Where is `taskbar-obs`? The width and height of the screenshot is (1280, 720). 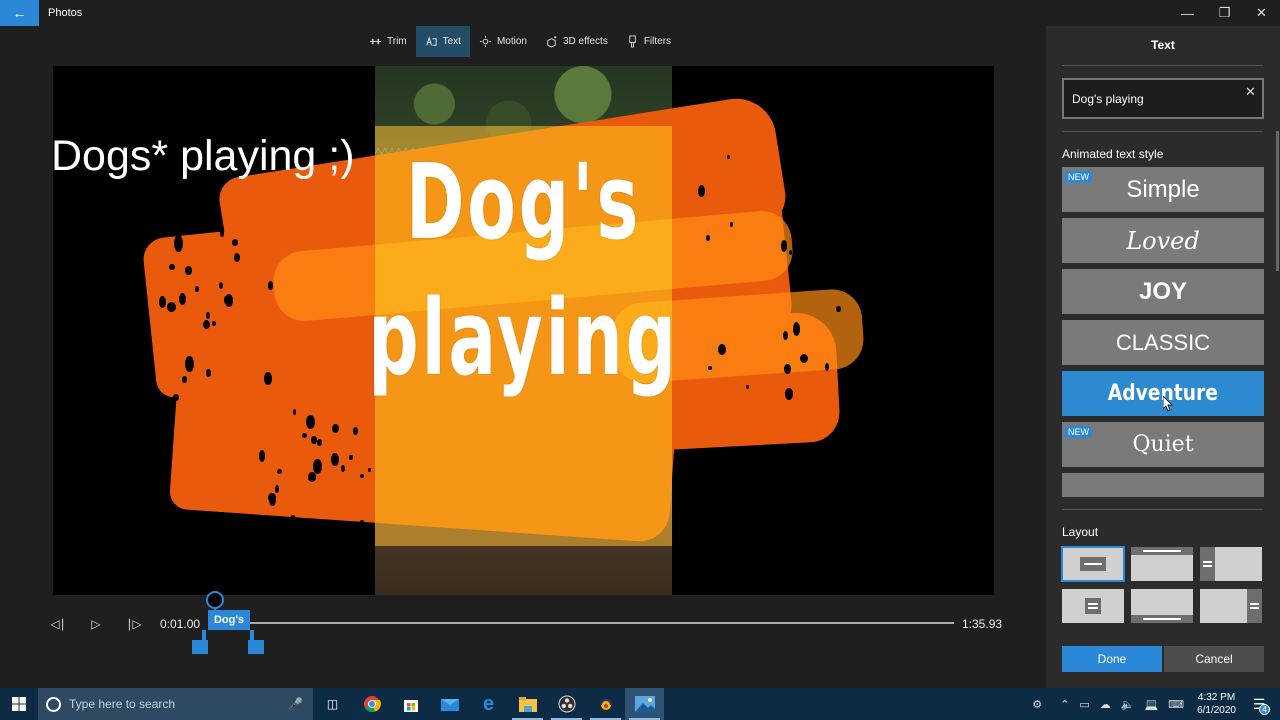 taskbar-obs is located at coordinates (566, 704).